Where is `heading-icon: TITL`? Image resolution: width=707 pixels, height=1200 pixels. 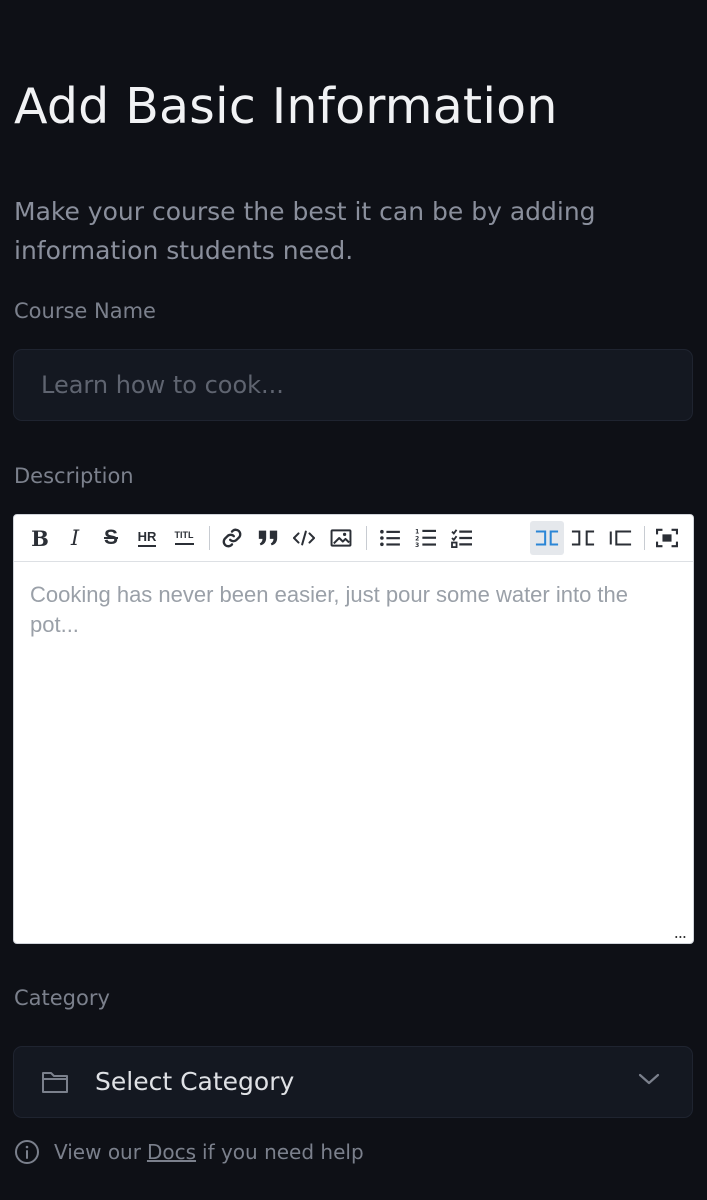 heading-icon: TITL is located at coordinates (184, 538).